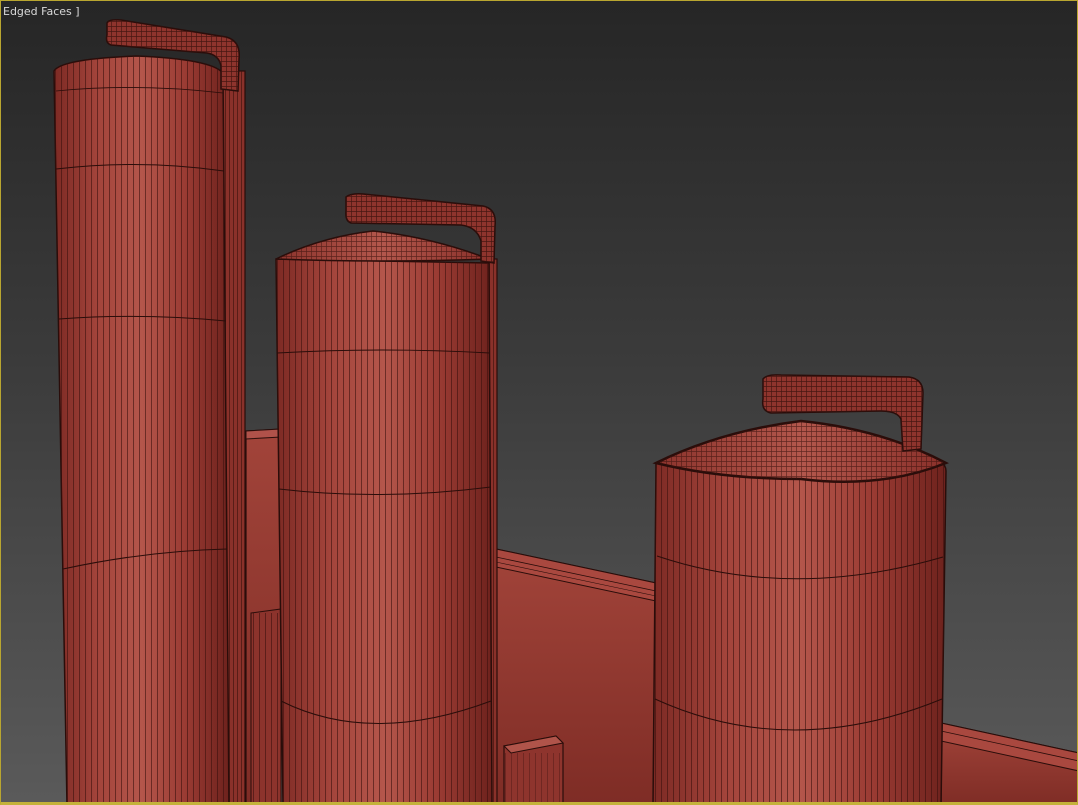 Image resolution: width=1078 pixels, height=805 pixels. Describe the element at coordinates (800, 588) in the screenshot. I see `silo-right` at that location.